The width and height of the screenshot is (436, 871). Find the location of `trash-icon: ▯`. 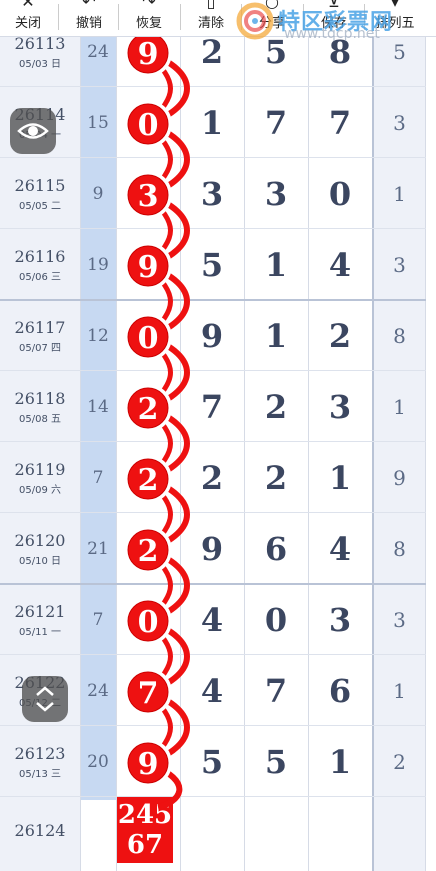

trash-icon: ▯ is located at coordinates (211, 5).